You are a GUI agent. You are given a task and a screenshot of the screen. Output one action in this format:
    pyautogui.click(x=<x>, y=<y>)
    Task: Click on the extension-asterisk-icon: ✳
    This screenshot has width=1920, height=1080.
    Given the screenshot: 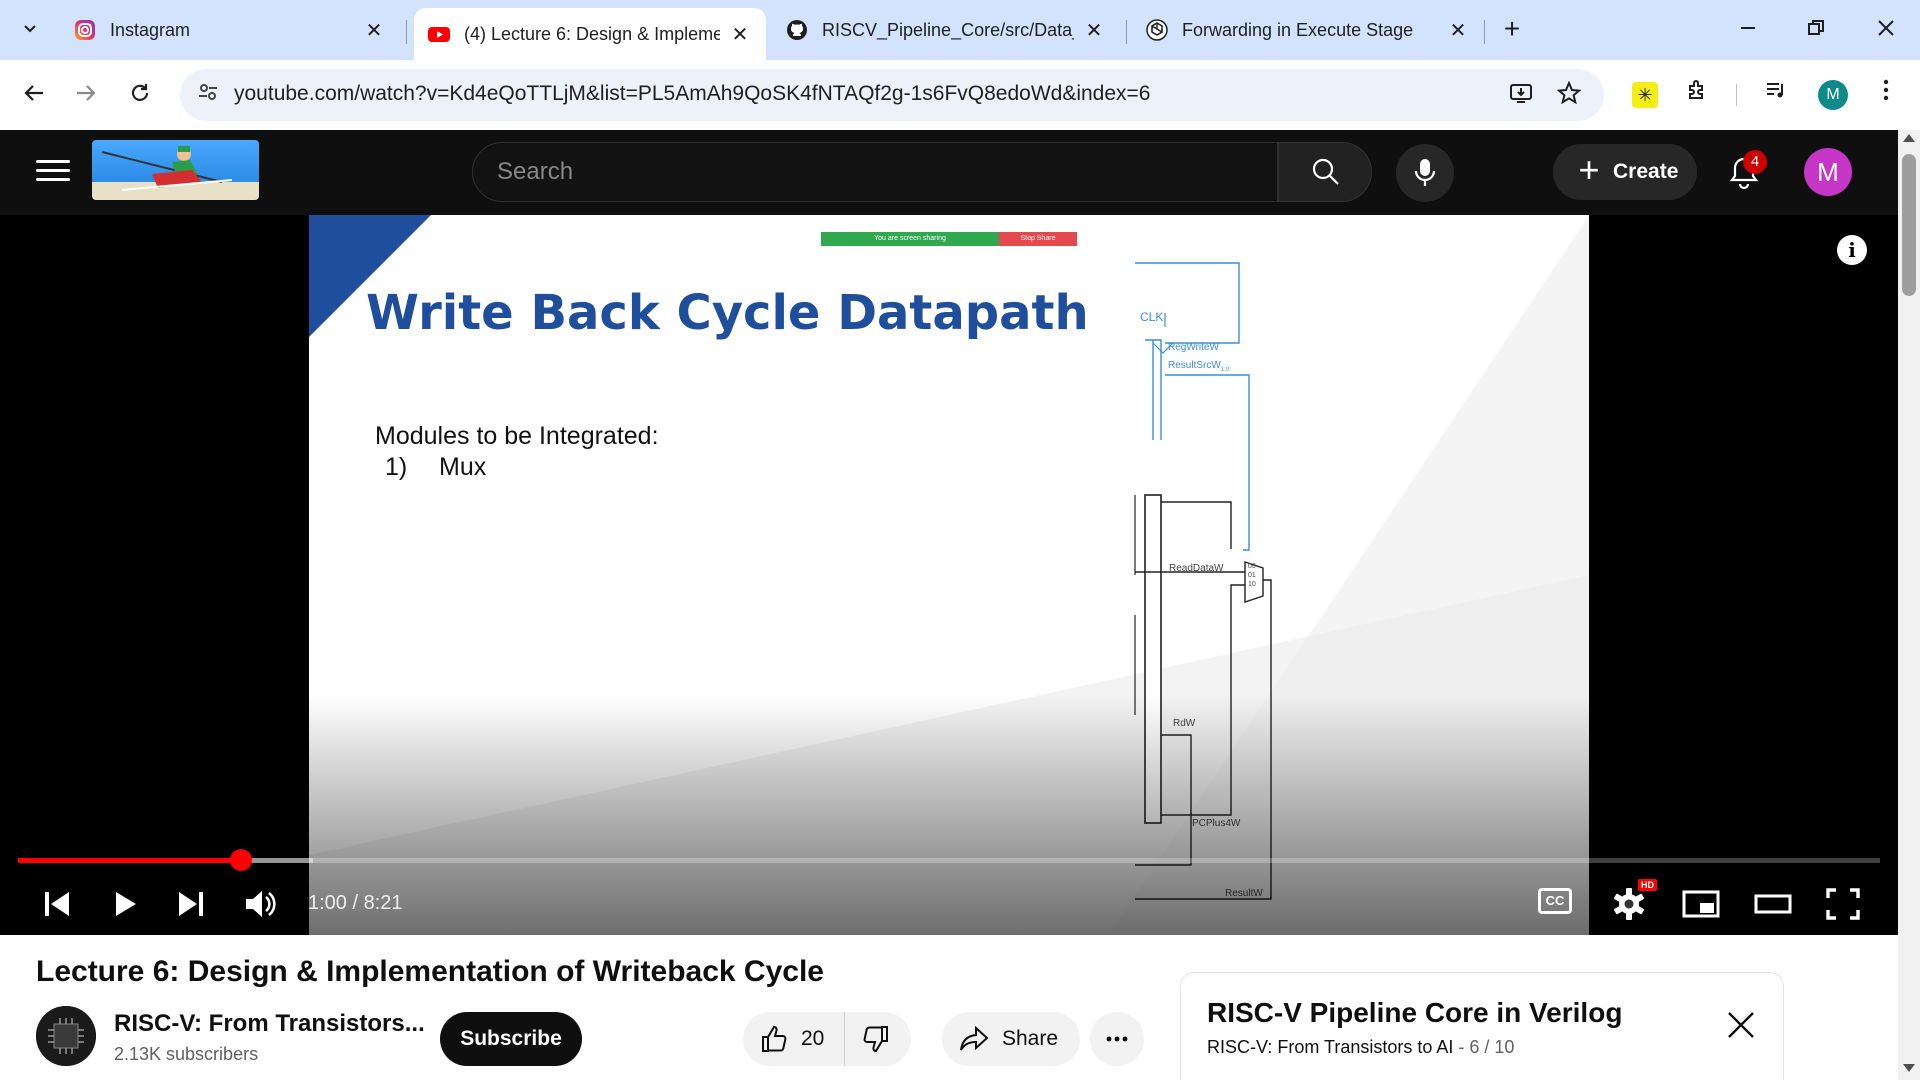 What is the action you would take?
    pyautogui.click(x=1645, y=95)
    